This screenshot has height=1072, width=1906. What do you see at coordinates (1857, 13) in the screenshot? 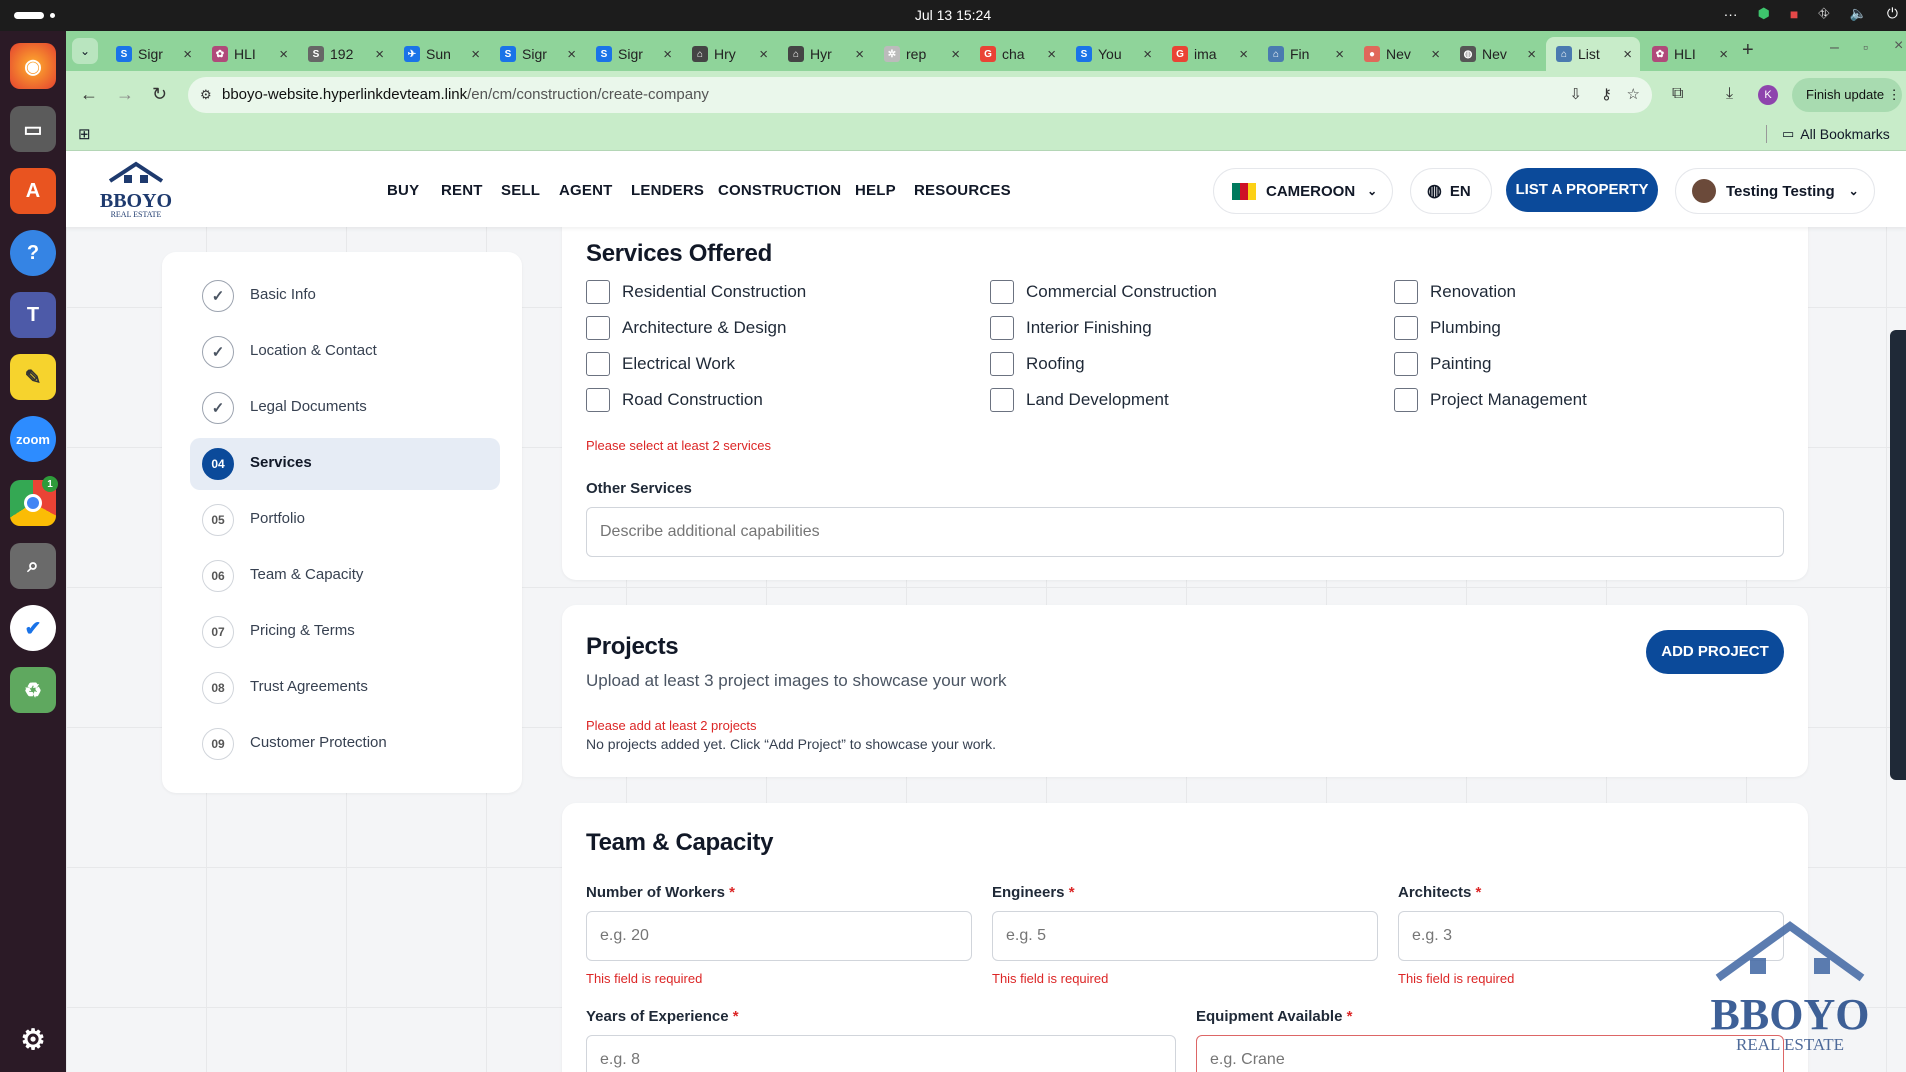
I see `volume-icon: 🔈` at bounding box center [1857, 13].